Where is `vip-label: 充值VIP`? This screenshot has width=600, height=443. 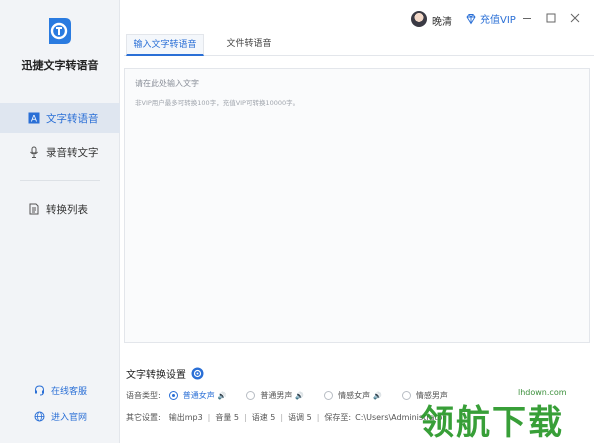 vip-label: 充值VIP is located at coordinates (498, 20).